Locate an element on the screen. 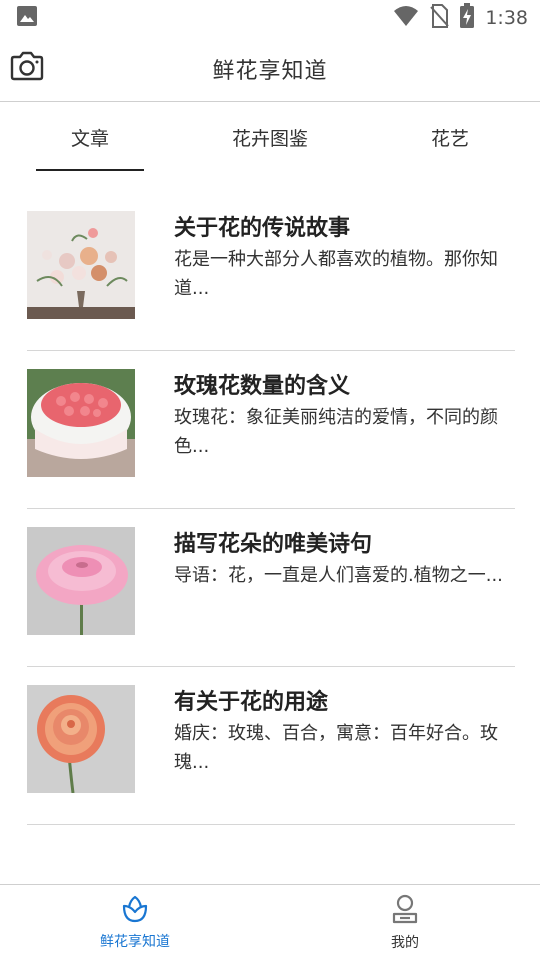  bottom-nav: 鲜花享知道 我的 is located at coordinates (270, 922).